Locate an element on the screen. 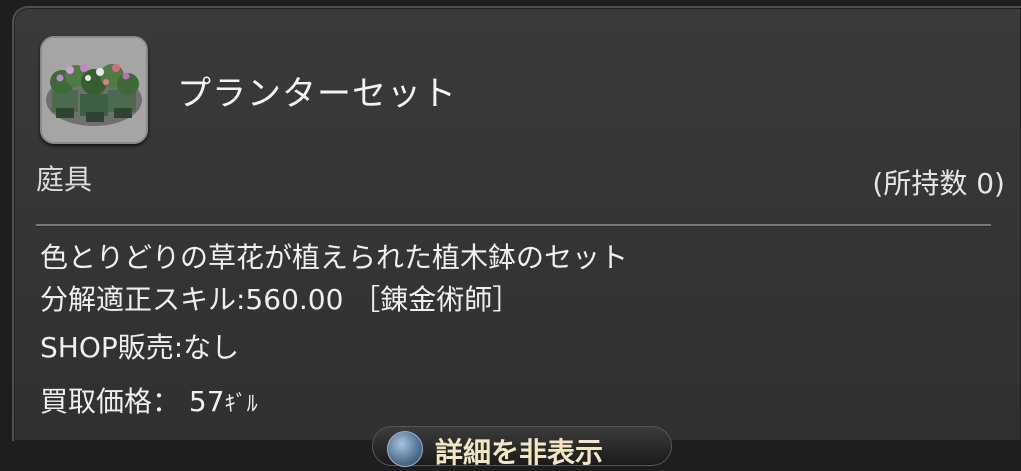 The image size is (1021, 471). item-category: 庭具 is located at coordinates (64, 179).